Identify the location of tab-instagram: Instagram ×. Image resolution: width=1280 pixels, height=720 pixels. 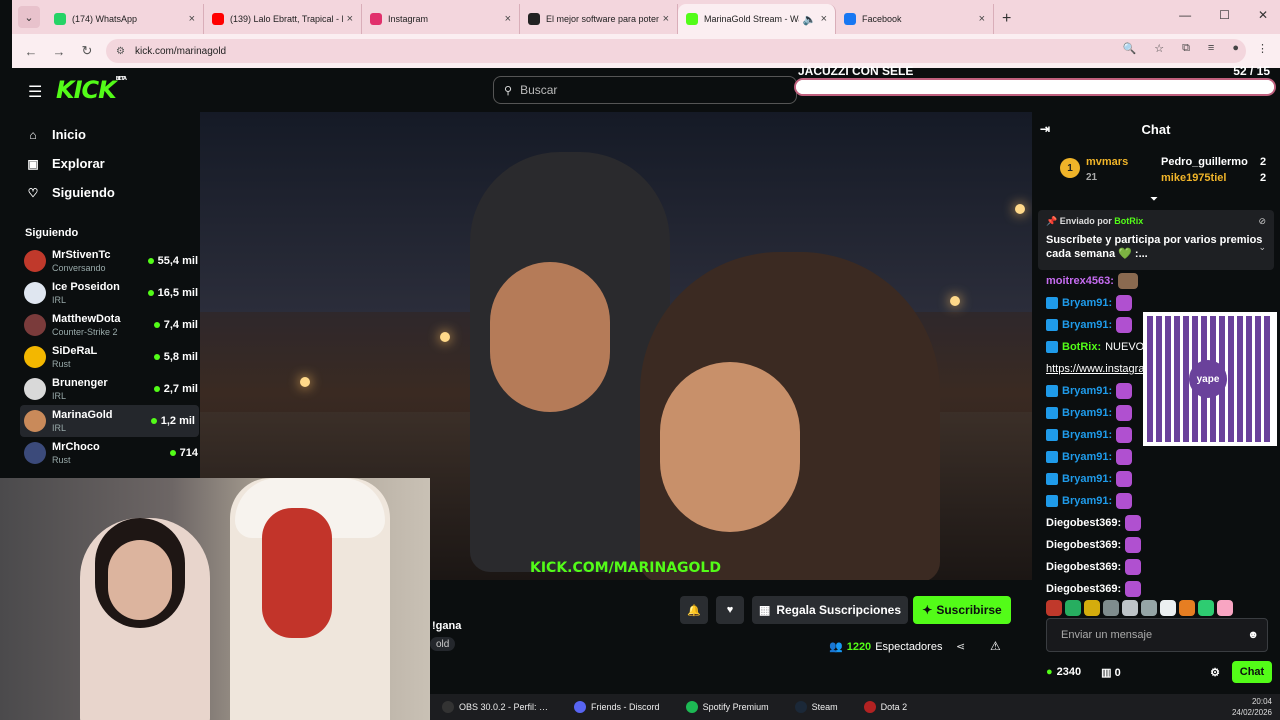
(441, 19).